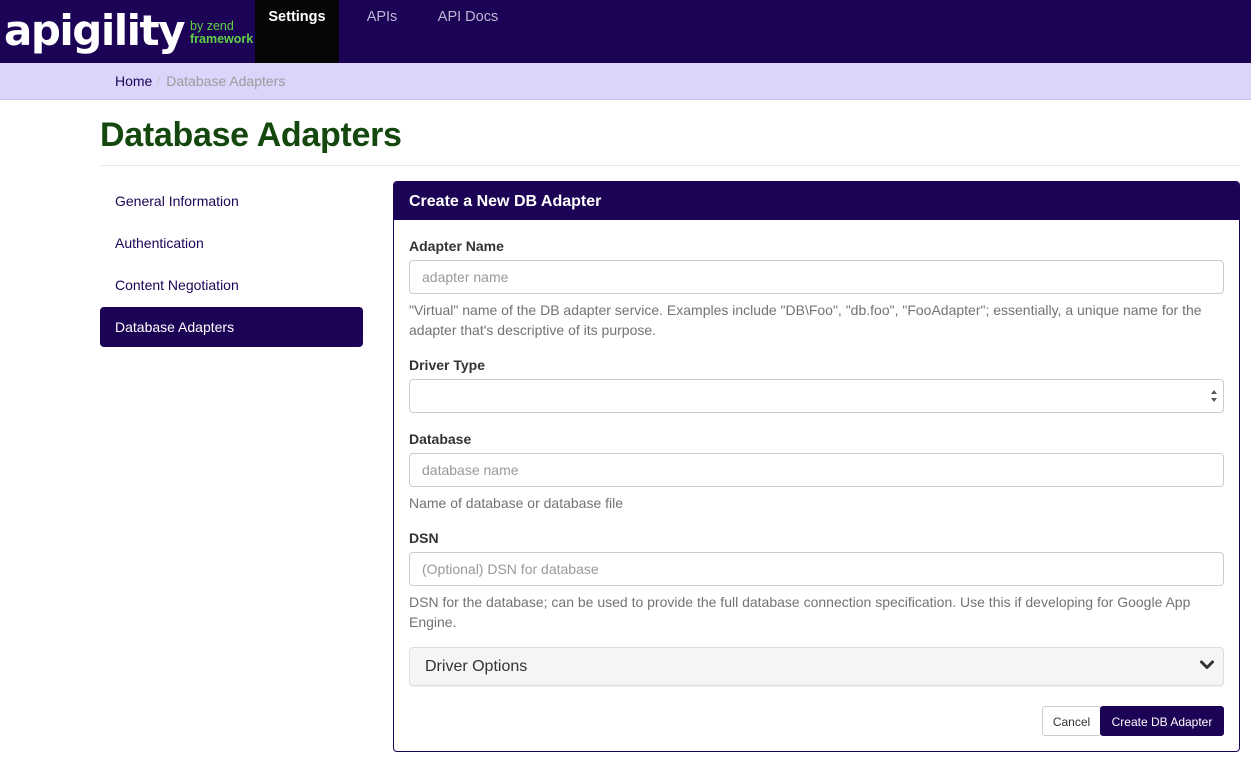 Image resolution: width=1251 pixels, height=762 pixels. What do you see at coordinates (625, 81) in the screenshot?
I see `breadcrumb: Home / Database Adapters` at bounding box center [625, 81].